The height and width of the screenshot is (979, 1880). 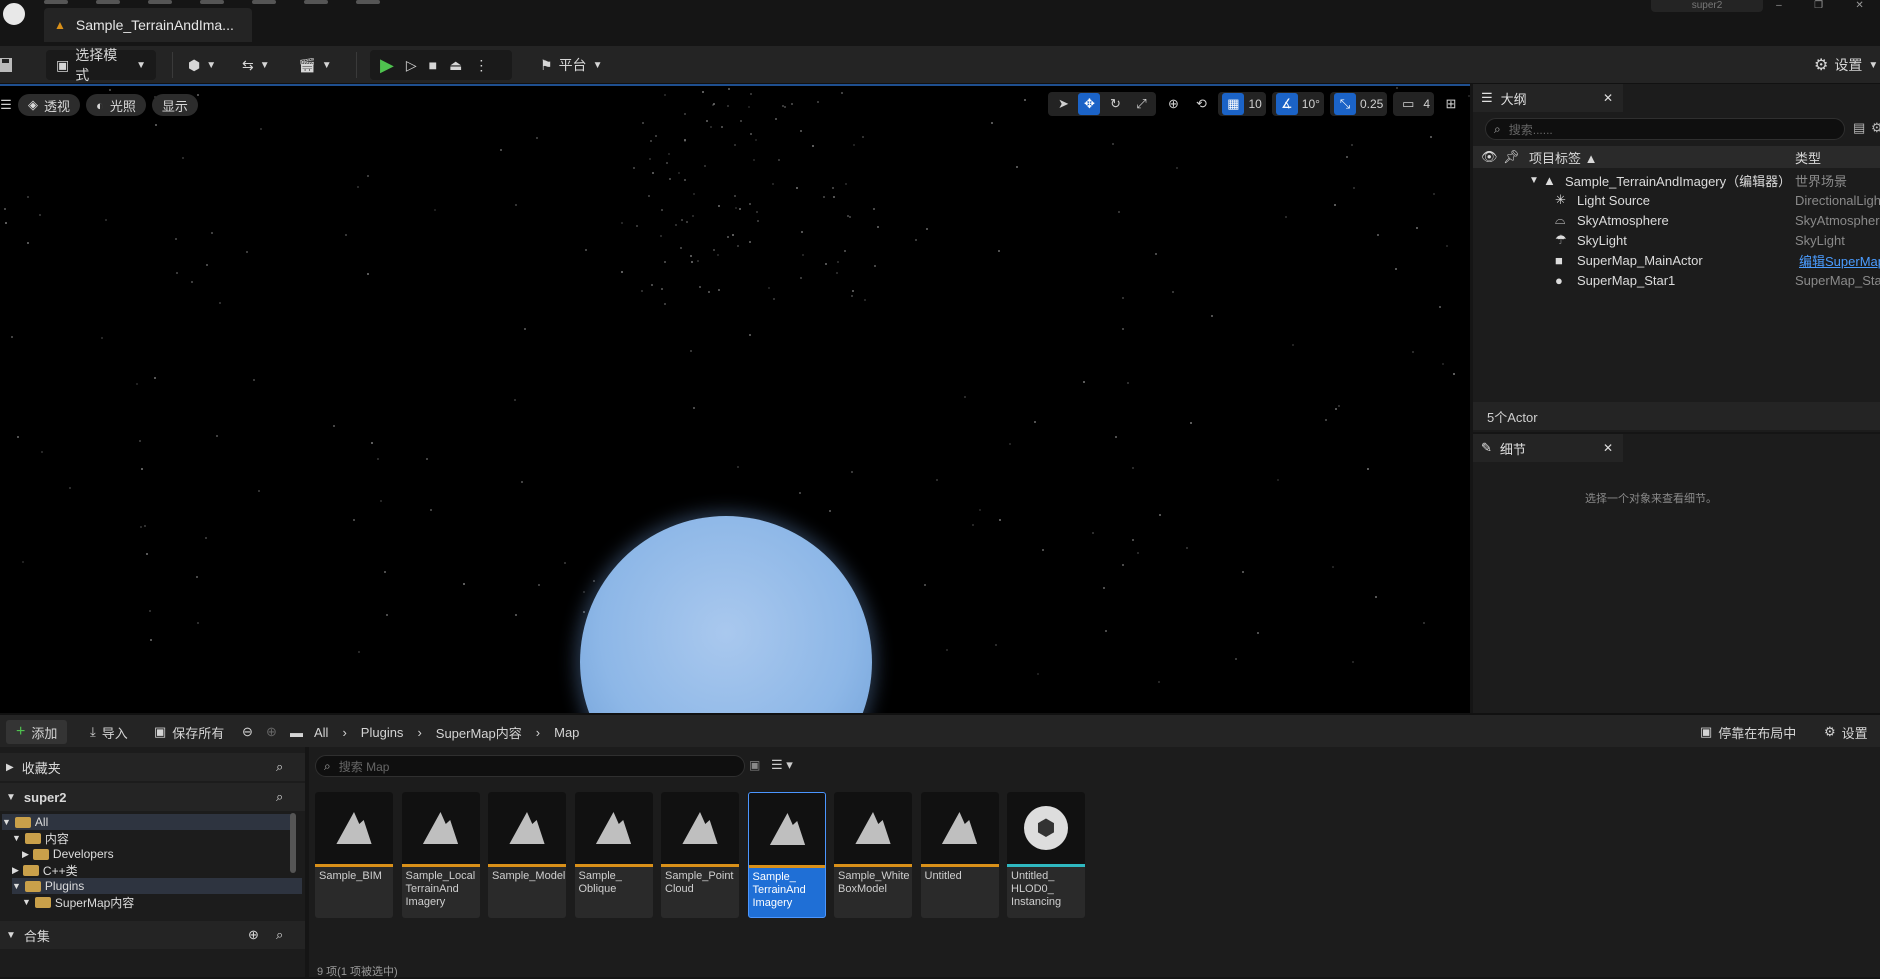 I want to click on hamburger-menu-icon: ☰, so click(x=6, y=105).